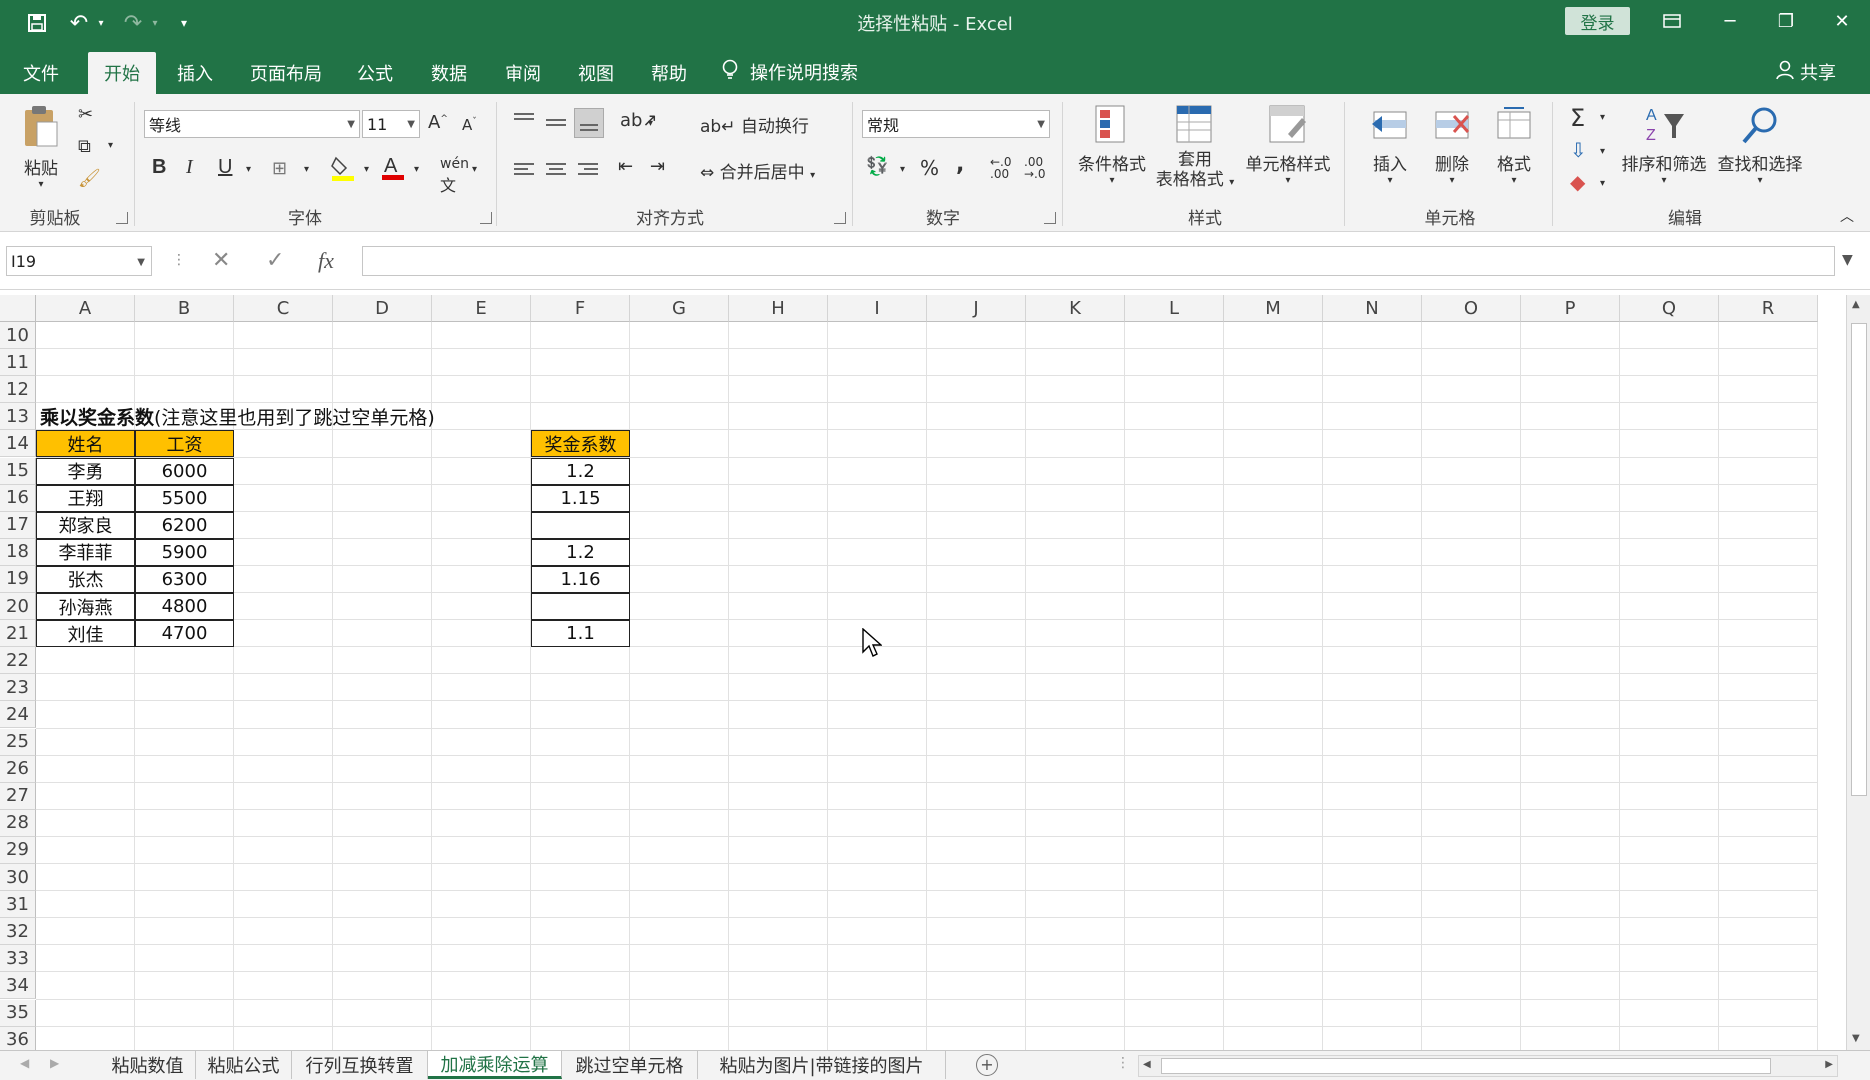 The height and width of the screenshot is (1080, 1870). Describe the element at coordinates (657, 166) in the screenshot. I see `increase-indent-icon: ⇥` at that location.